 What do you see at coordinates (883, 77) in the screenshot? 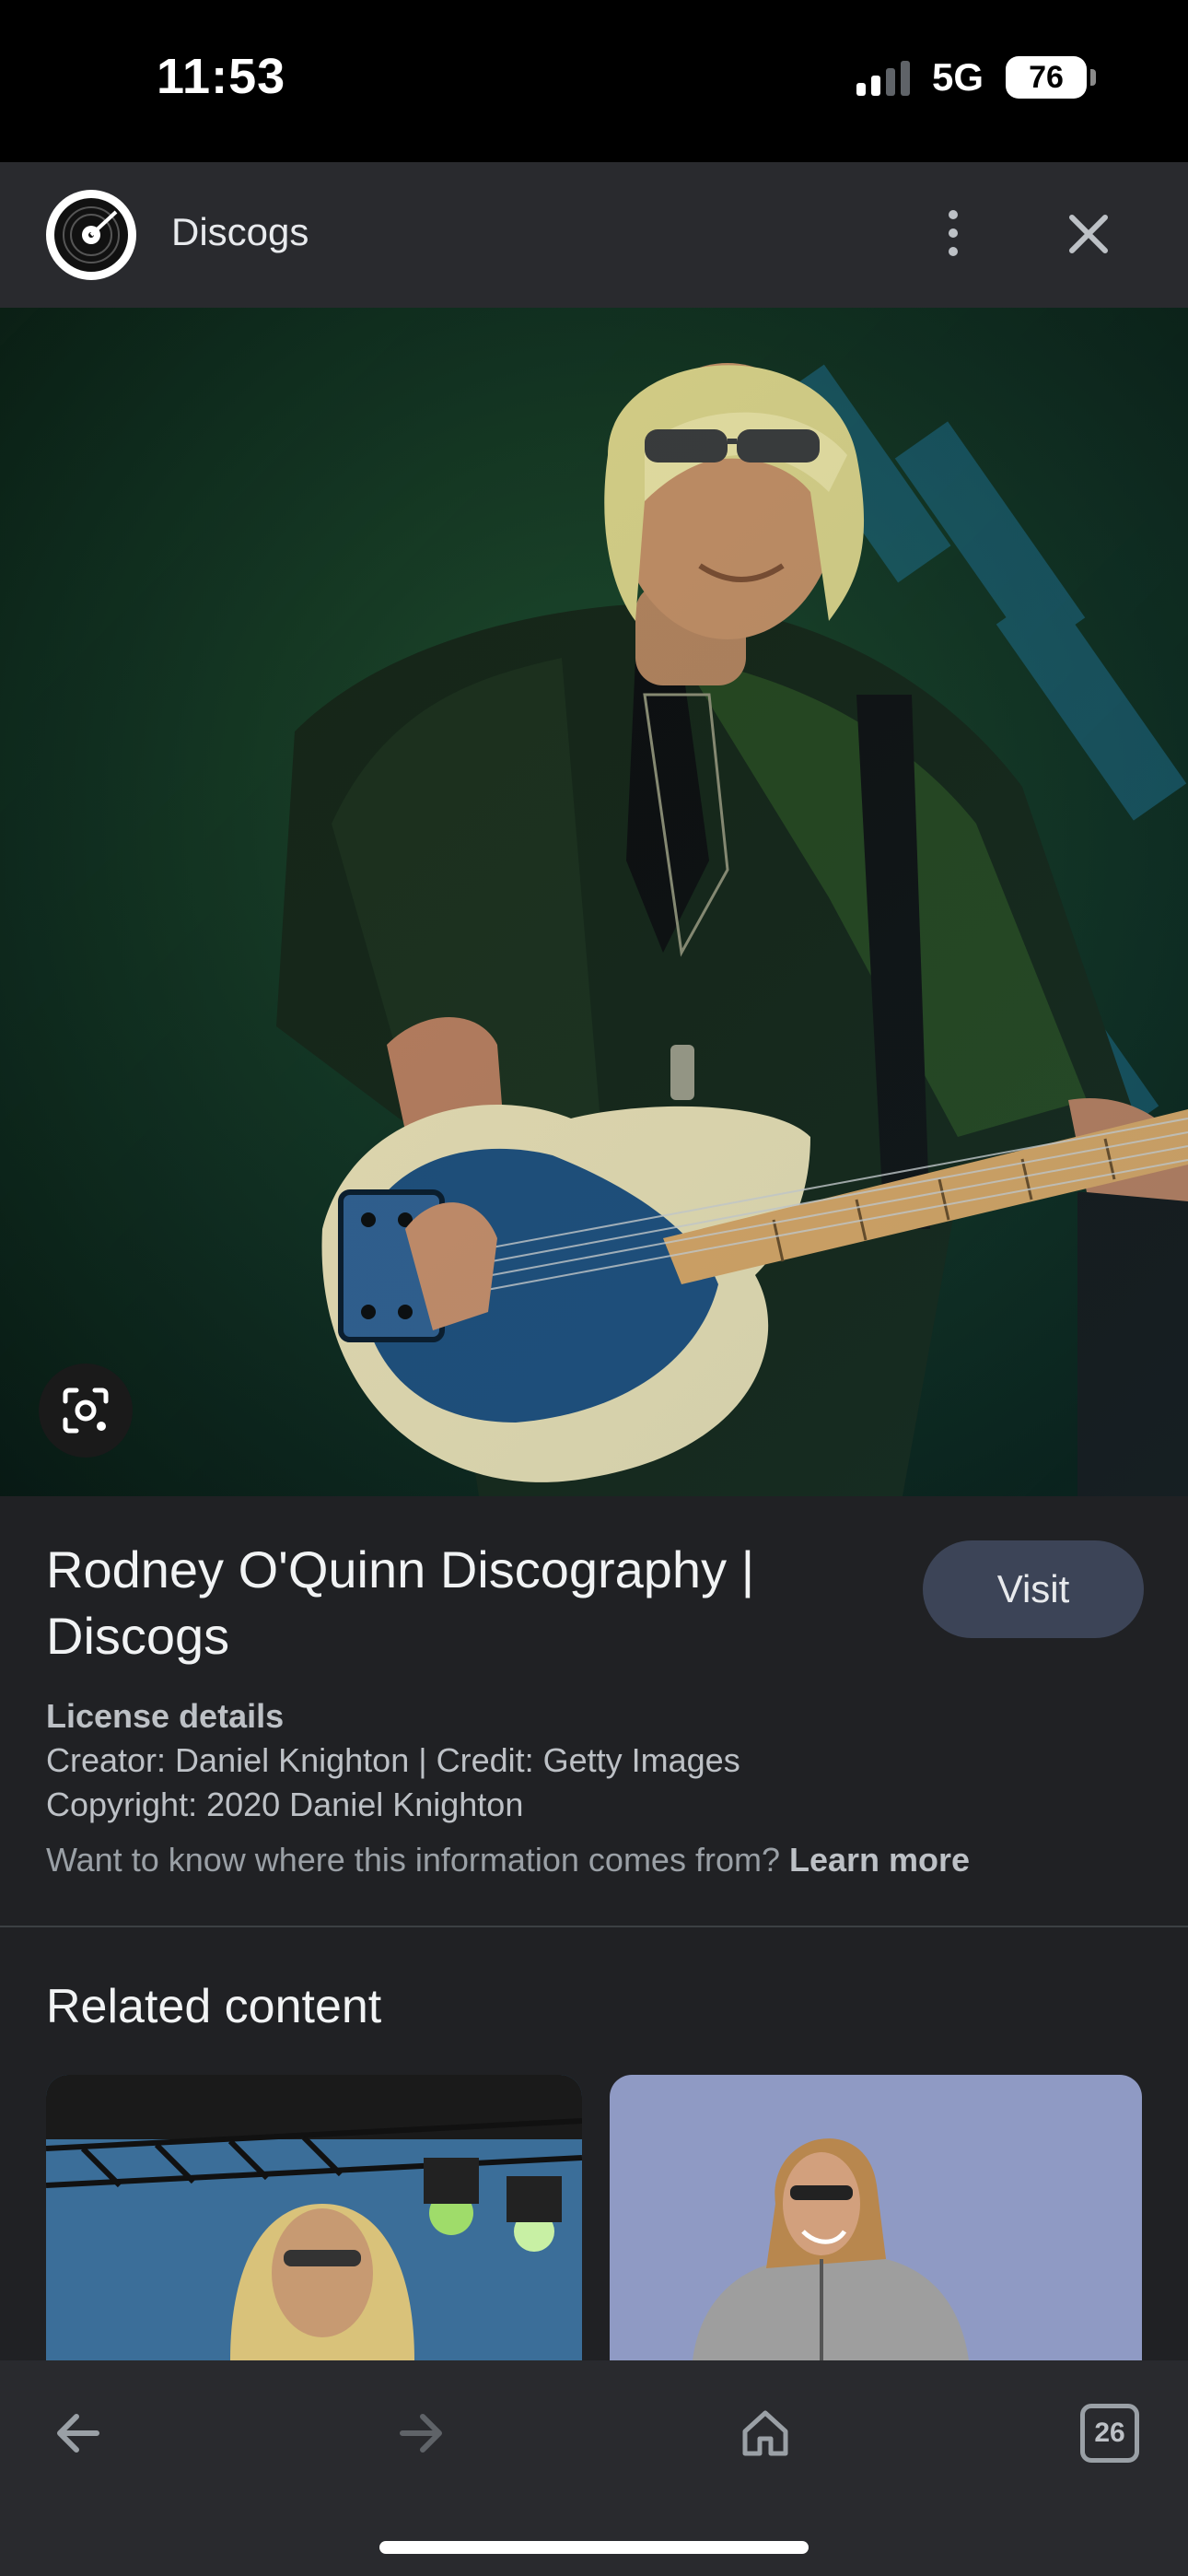
I see `signal-strength-icon` at bounding box center [883, 77].